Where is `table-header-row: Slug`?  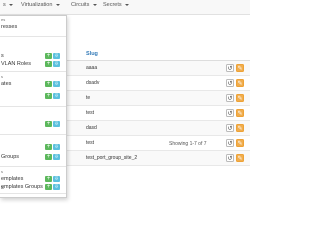
table-header-row: Slug is located at coordinates (158, 55).